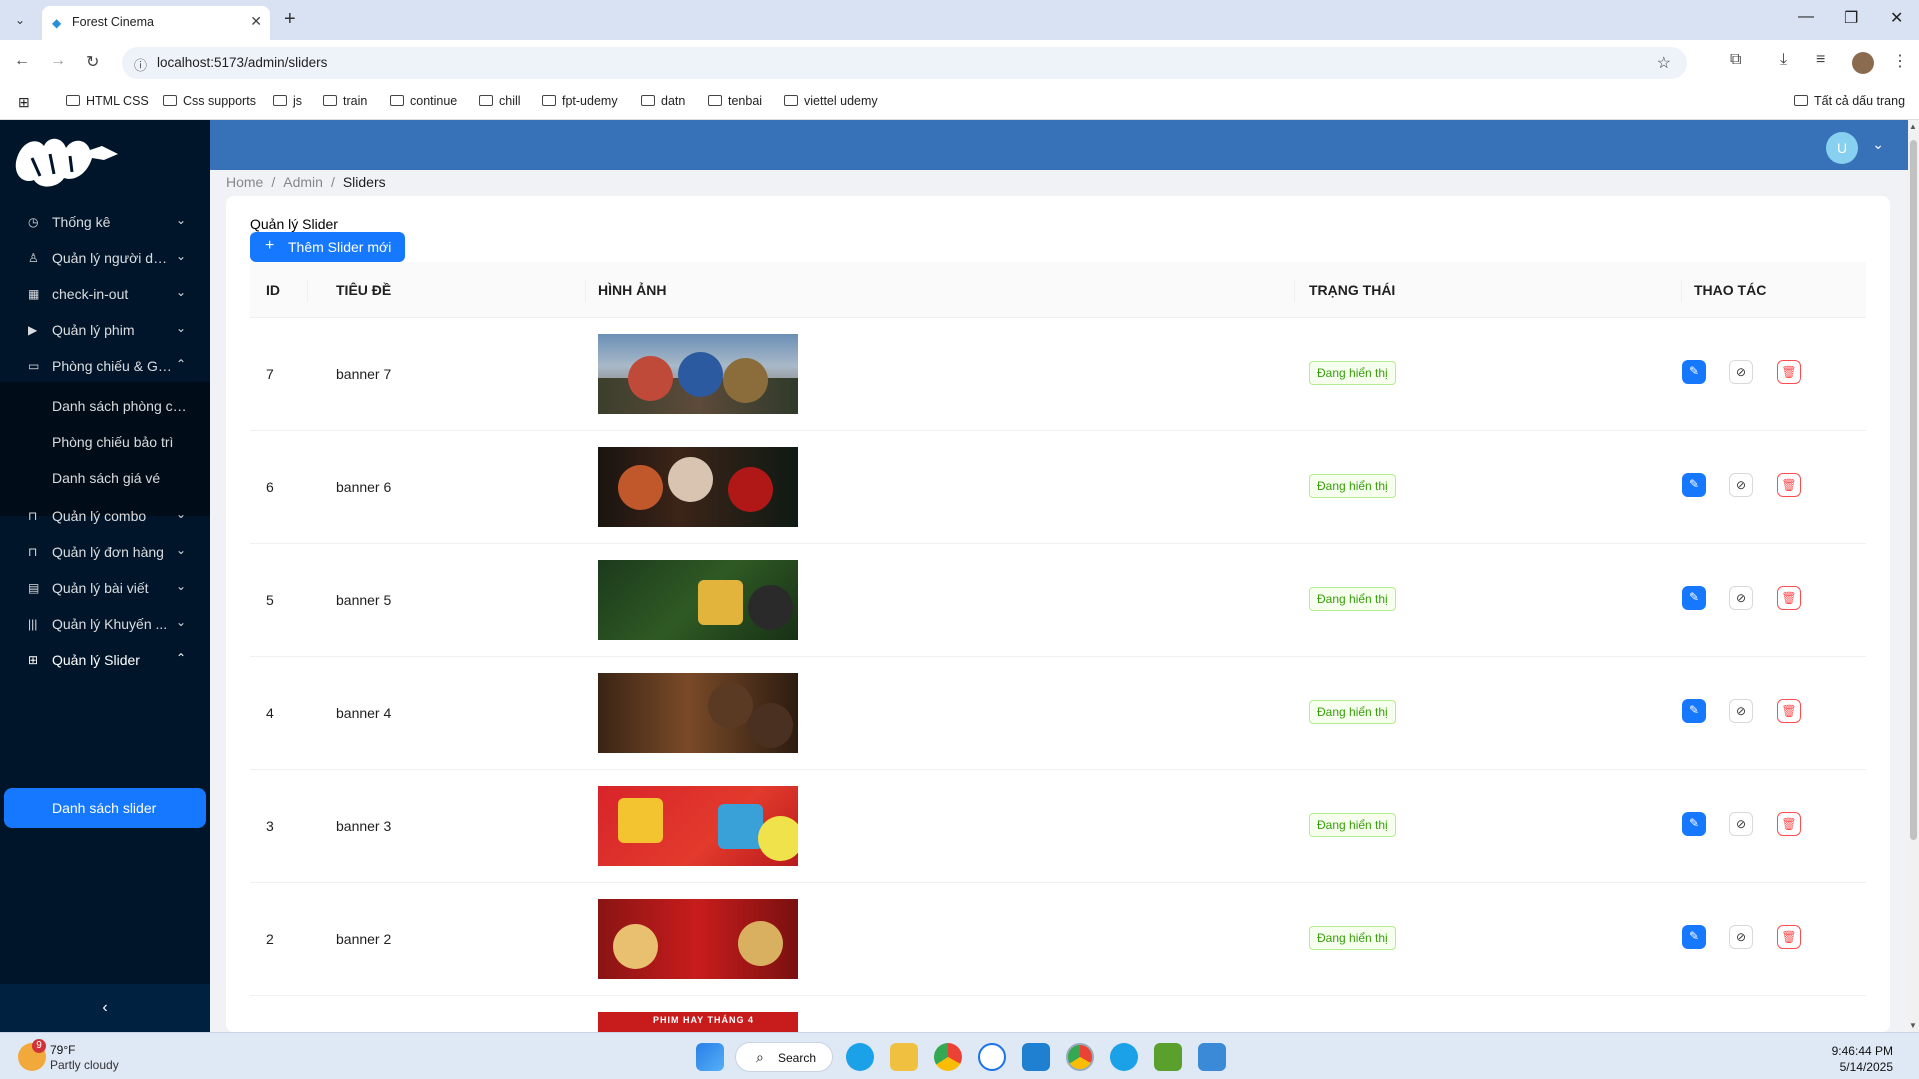  What do you see at coordinates (105, 552) in the screenshot?
I see `menu-orders: ⊓ Quản lý đơn hàng ⌄` at bounding box center [105, 552].